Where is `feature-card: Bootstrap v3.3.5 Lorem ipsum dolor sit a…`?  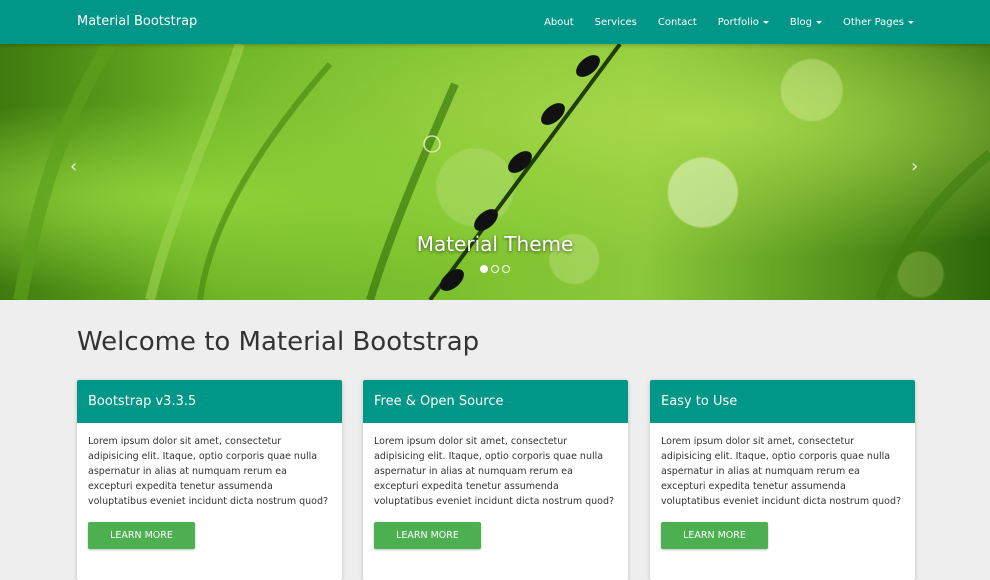
feature-card: Bootstrap v3.3.5 Lorem ipsum dolor sit a… is located at coordinates (209, 480).